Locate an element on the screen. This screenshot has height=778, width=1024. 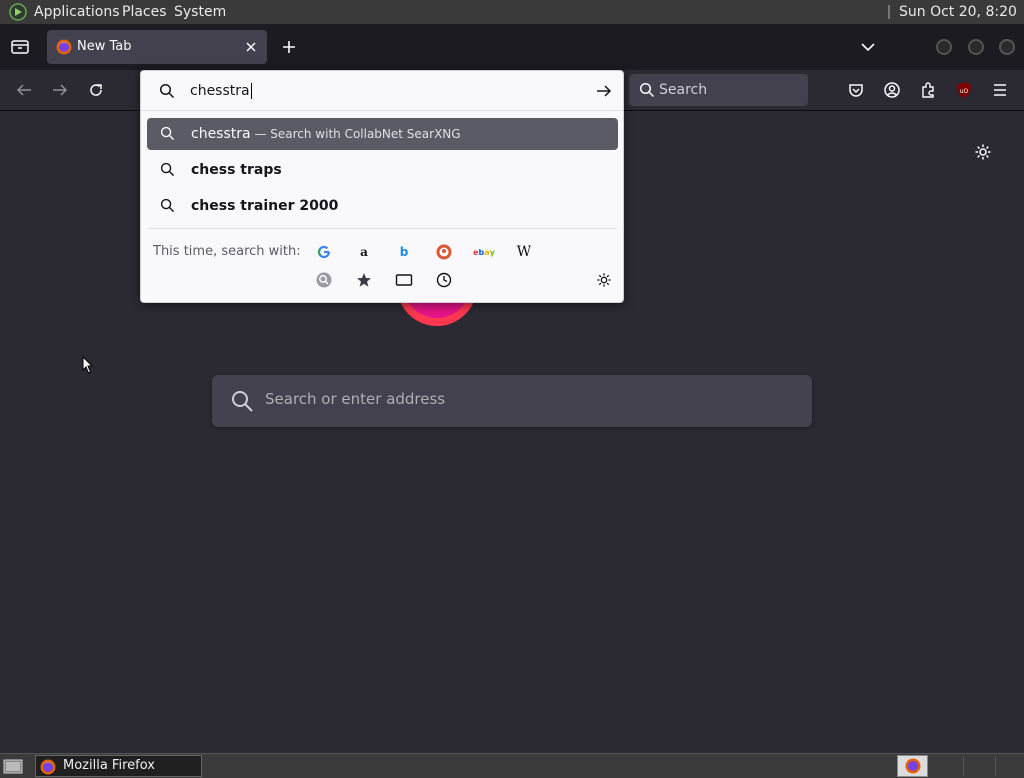
applications-menu: Applications is located at coordinates (77, 12).